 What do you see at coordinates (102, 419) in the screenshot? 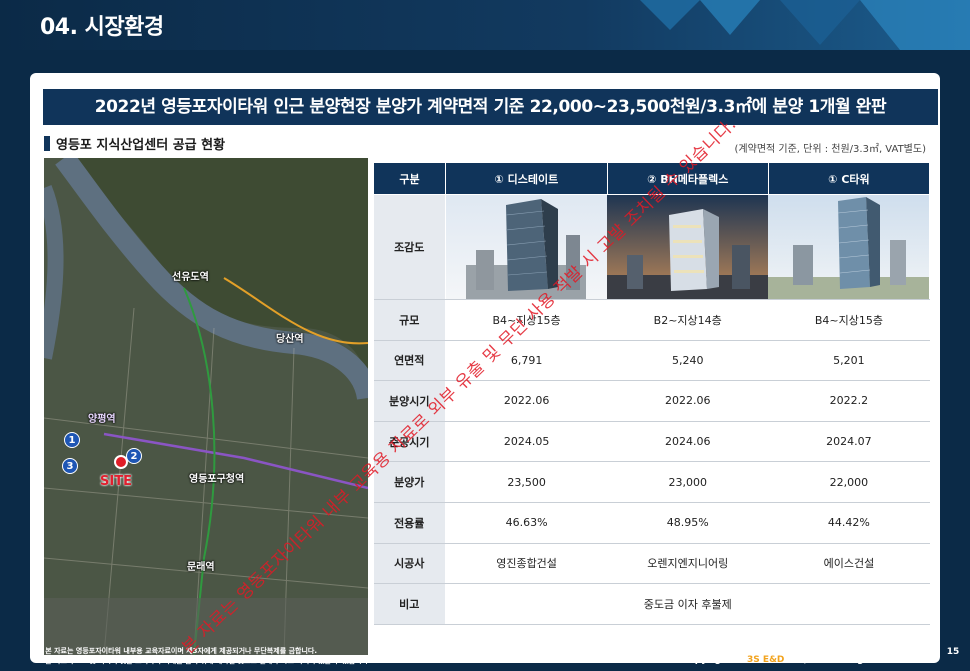
I see `station-label: 양평역` at bounding box center [102, 419].